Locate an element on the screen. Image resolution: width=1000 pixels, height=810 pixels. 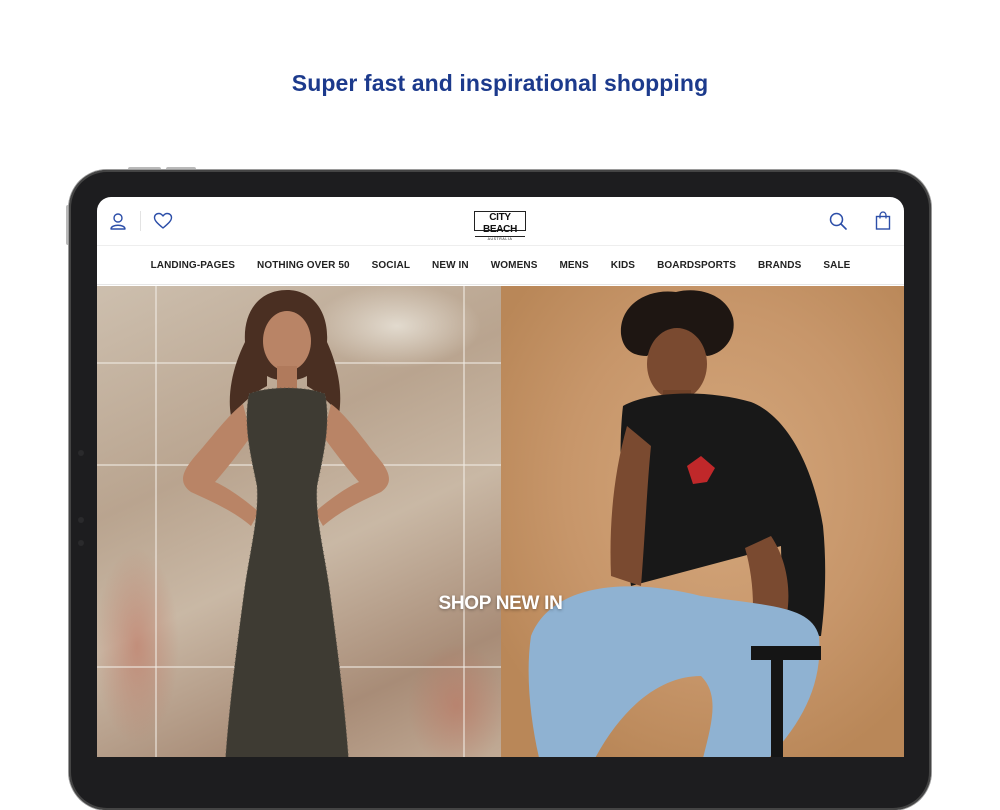
nav-item-brands: BRANDS is located at coordinates (779, 265).